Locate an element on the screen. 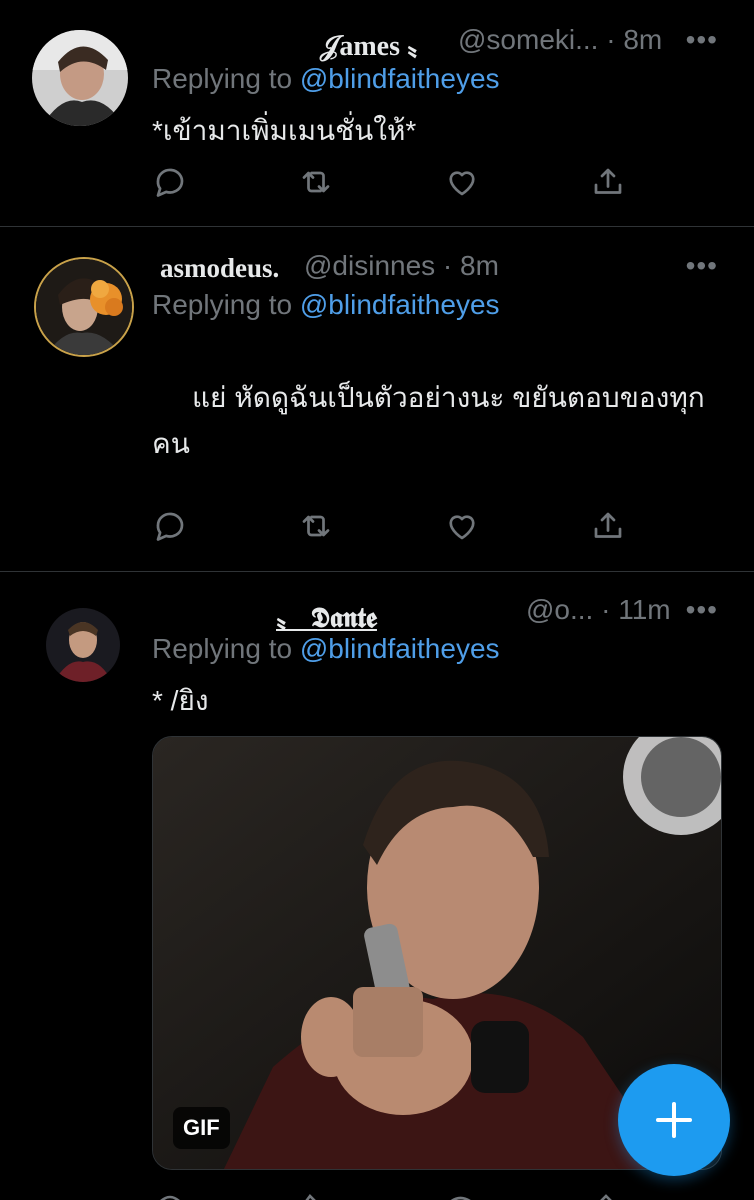 Image resolution: width=754 pixels, height=1200 pixels. tweet-header: asmodeus. @disinnes · 8m ••• is located at coordinates (453, 270).